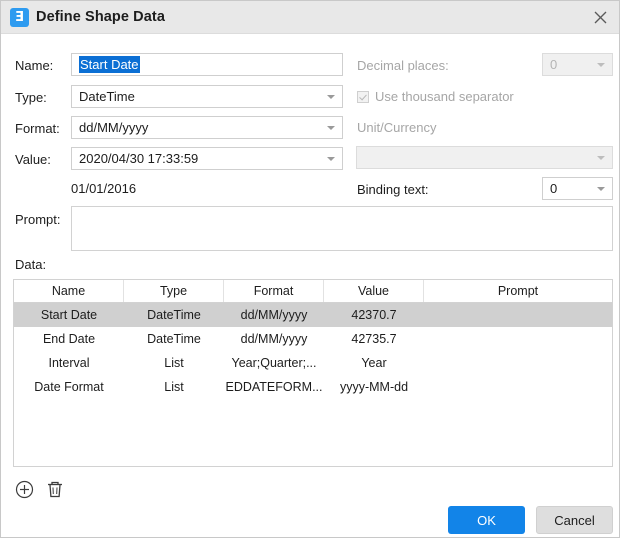 The height and width of the screenshot is (538, 620). What do you see at coordinates (69, 291) in the screenshot?
I see `column-header-name: Name` at bounding box center [69, 291].